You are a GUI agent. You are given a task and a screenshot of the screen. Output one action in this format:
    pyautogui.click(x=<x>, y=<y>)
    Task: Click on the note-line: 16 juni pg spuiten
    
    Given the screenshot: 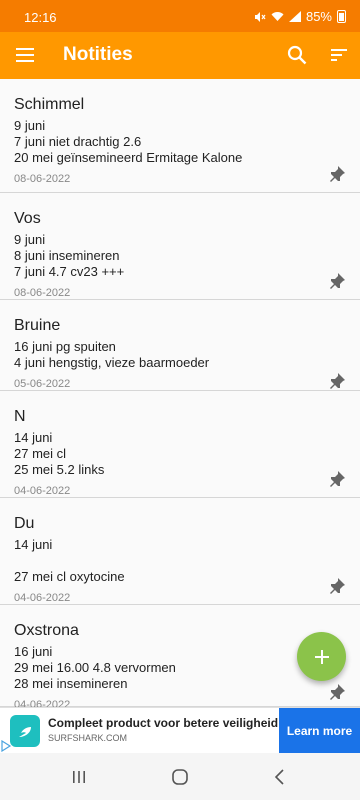 What is the action you would take?
    pyautogui.click(x=65, y=346)
    